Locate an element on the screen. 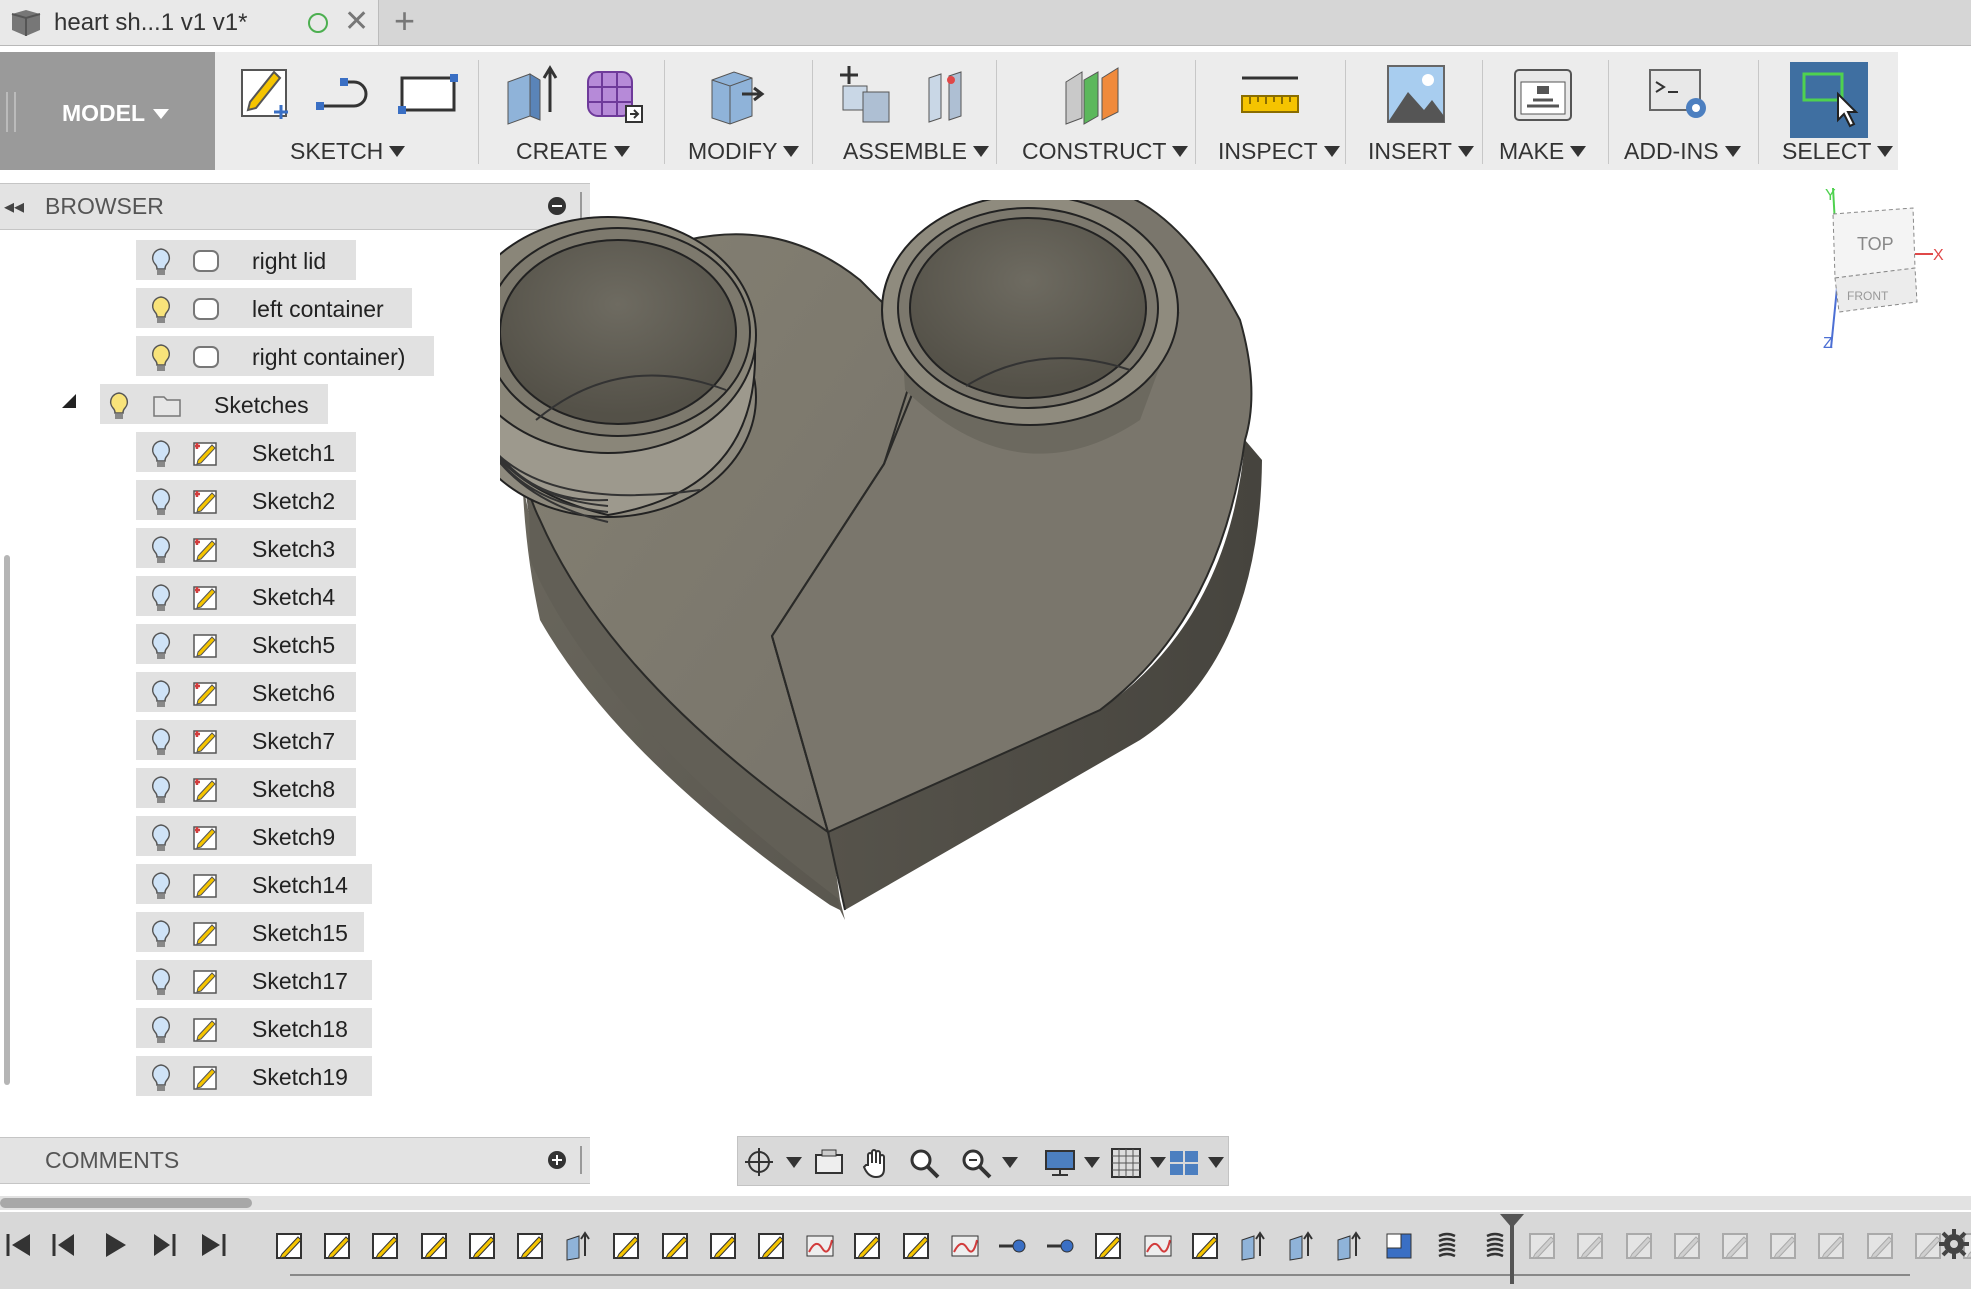 This screenshot has height=1289, width=1971. timeline-fillet-icon is located at coordinates (820, 1246).